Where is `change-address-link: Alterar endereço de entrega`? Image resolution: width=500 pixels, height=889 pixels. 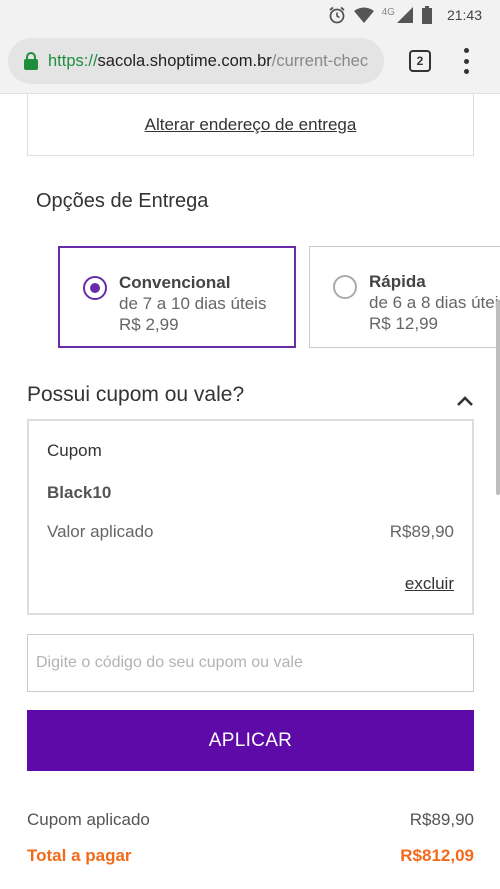
change-address-link: Alterar endereço de entrega is located at coordinates (251, 125).